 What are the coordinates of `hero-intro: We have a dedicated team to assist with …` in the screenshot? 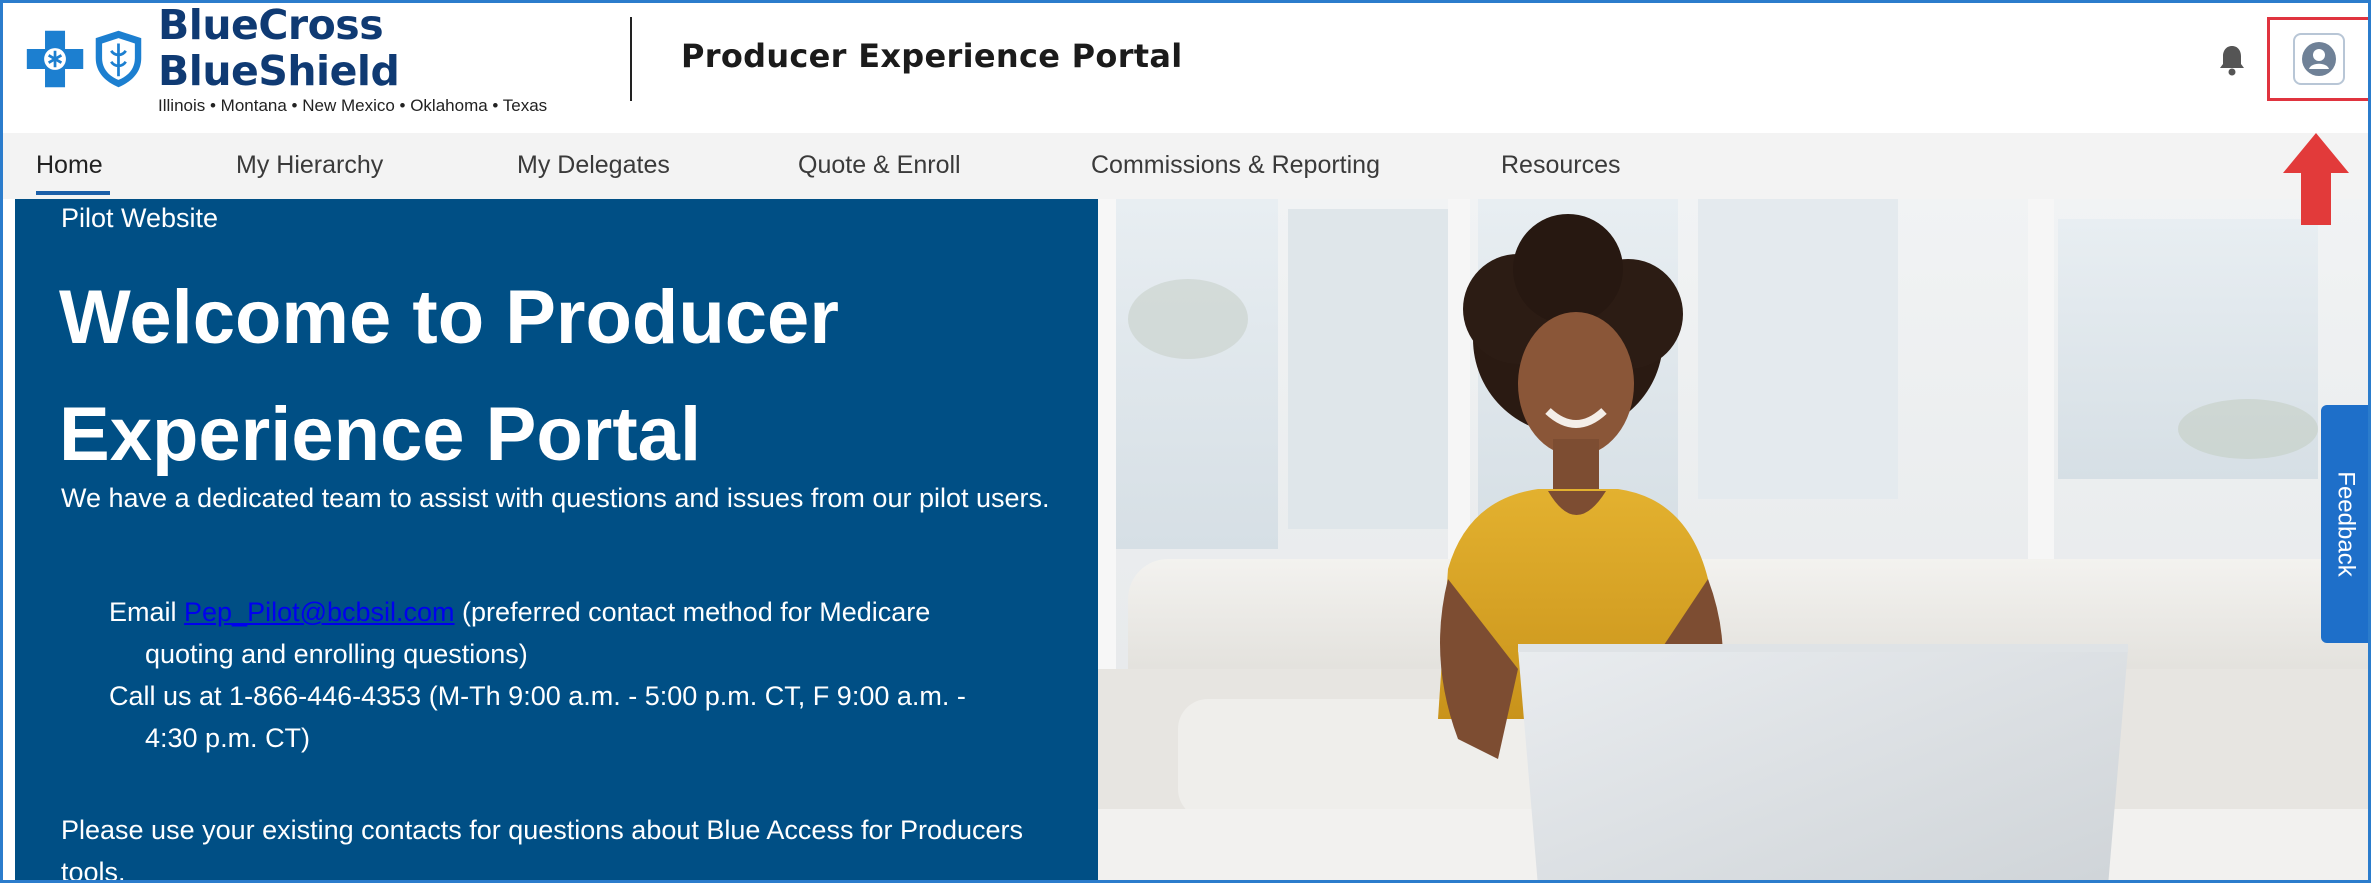 It's located at (555, 498).